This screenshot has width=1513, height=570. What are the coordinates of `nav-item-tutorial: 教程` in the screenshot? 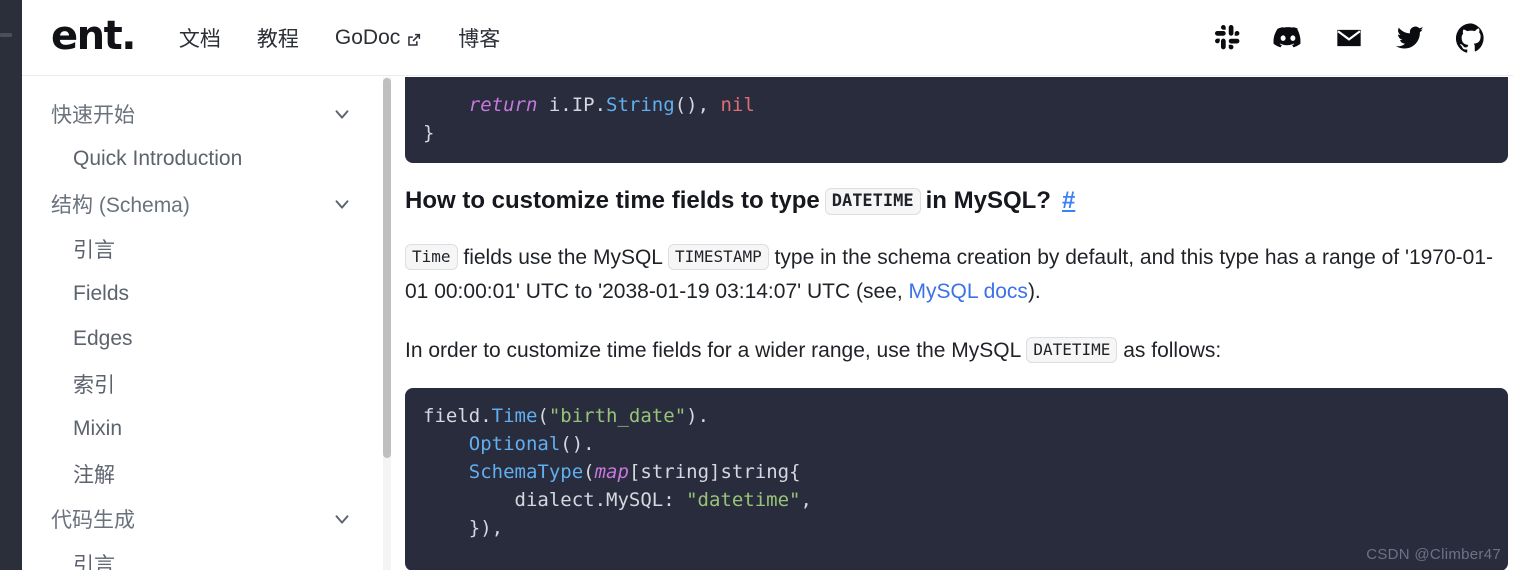 It's located at (278, 38).